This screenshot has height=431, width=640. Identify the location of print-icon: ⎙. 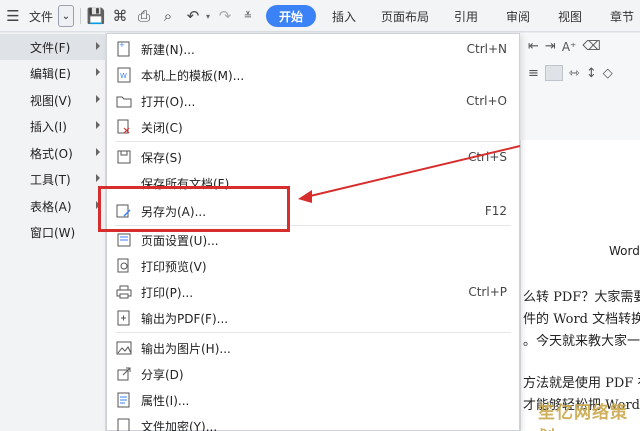
(144, 16).